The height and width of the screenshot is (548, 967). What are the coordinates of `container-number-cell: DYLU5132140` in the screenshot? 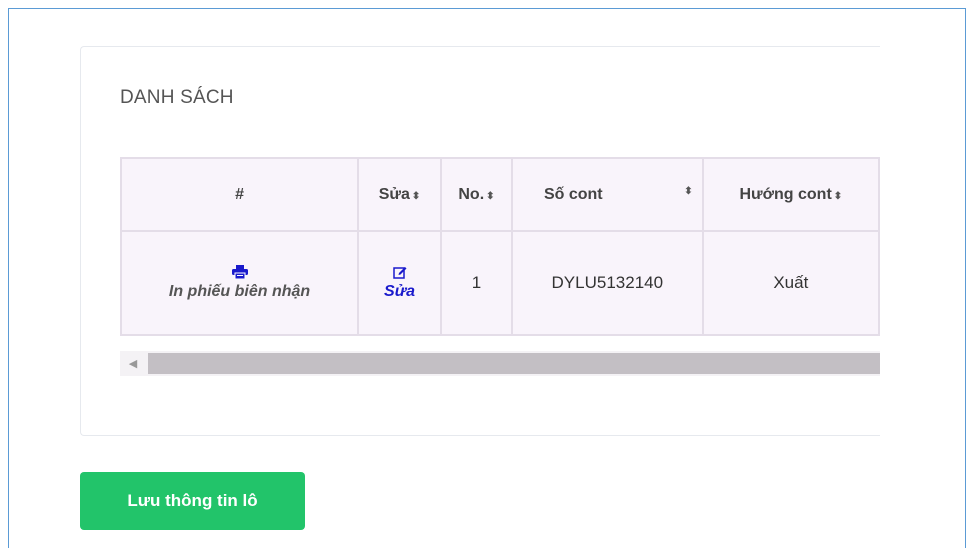 It's located at (607, 283).